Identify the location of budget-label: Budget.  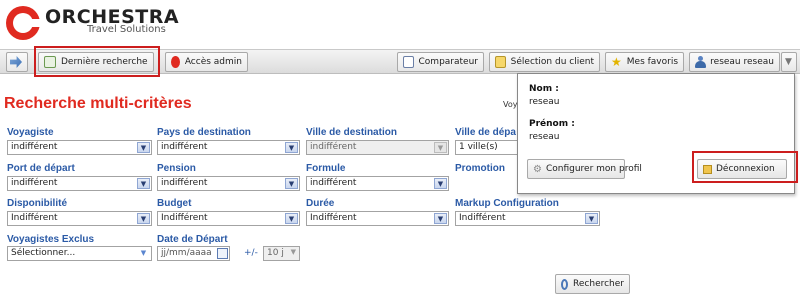
(174, 203).